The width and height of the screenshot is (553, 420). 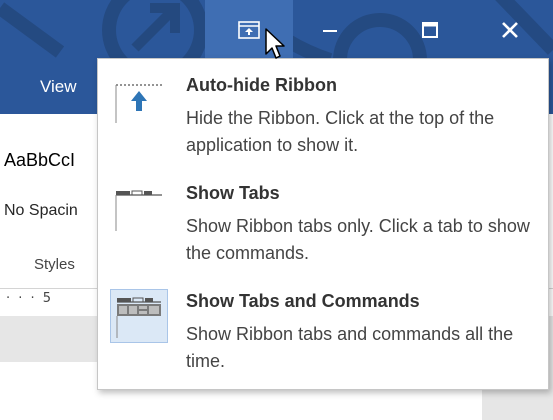 I want to click on style-gallery-sample: AaBbCcI, so click(x=39, y=160).